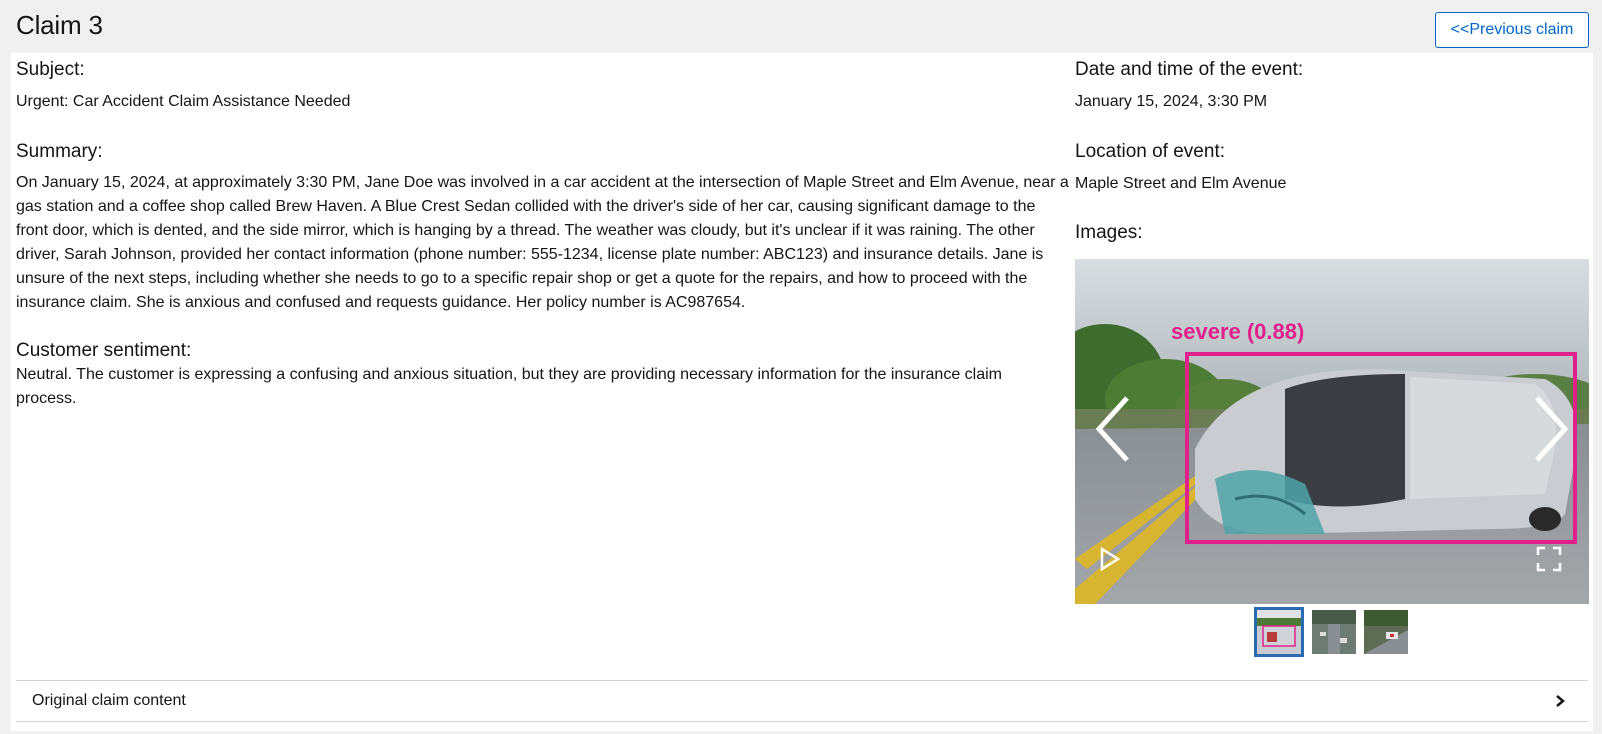 This screenshot has height=734, width=1602. I want to click on image-thumbnails, so click(1331, 632).